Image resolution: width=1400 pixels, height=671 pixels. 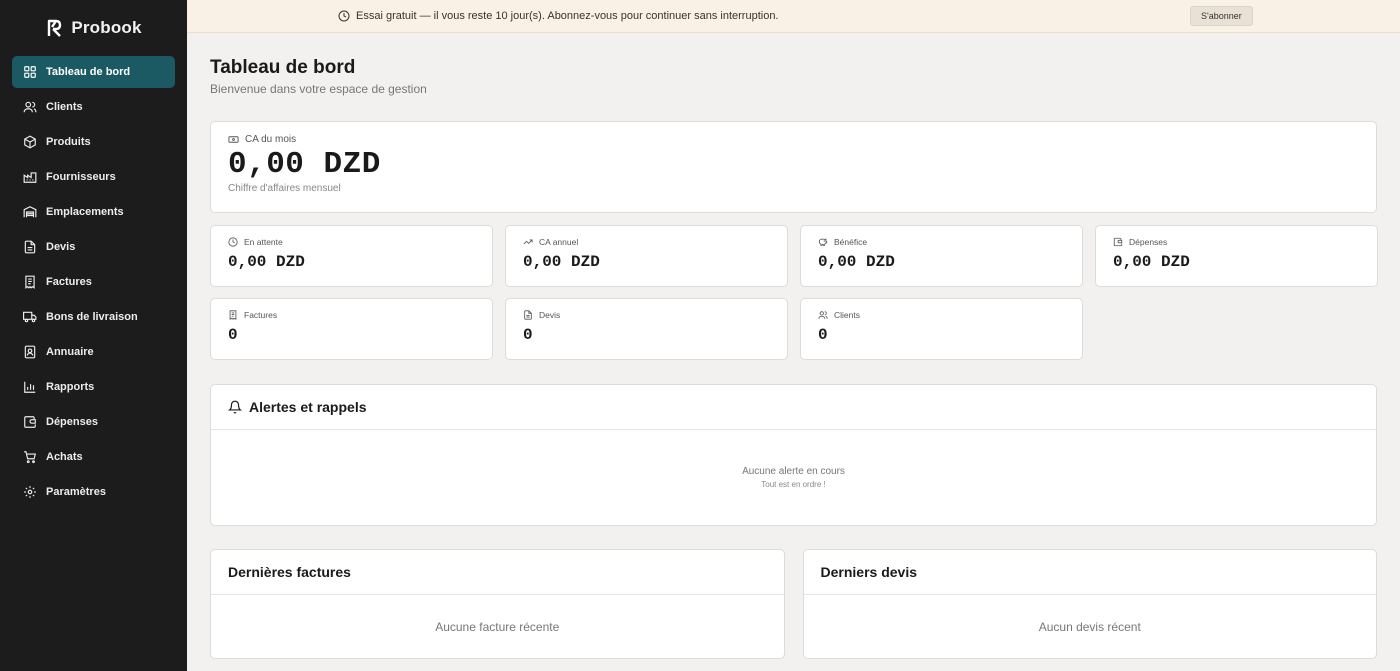 I want to click on sidebar-item-label: Bons de livraison, so click(x=92, y=317).